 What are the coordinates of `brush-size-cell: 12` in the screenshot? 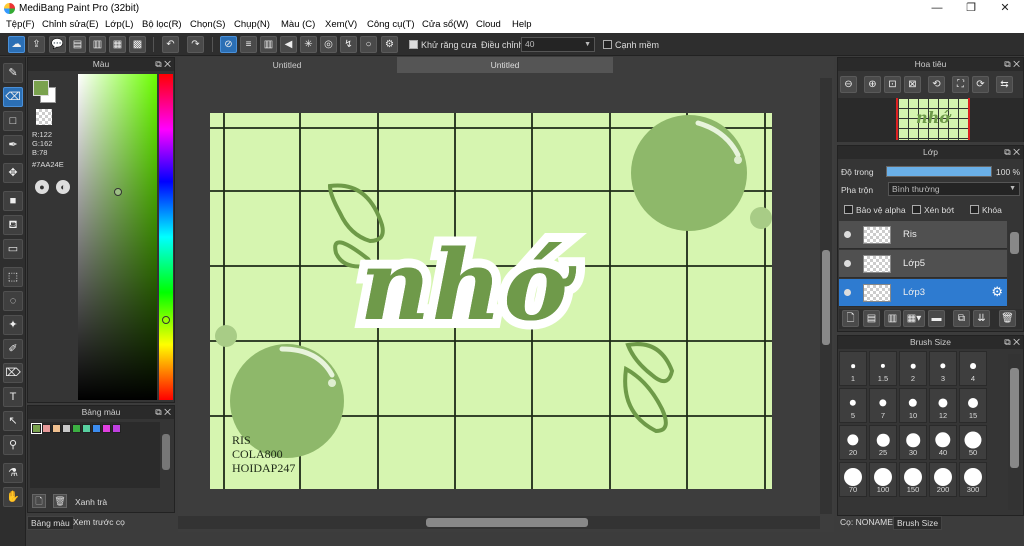 It's located at (943, 405).